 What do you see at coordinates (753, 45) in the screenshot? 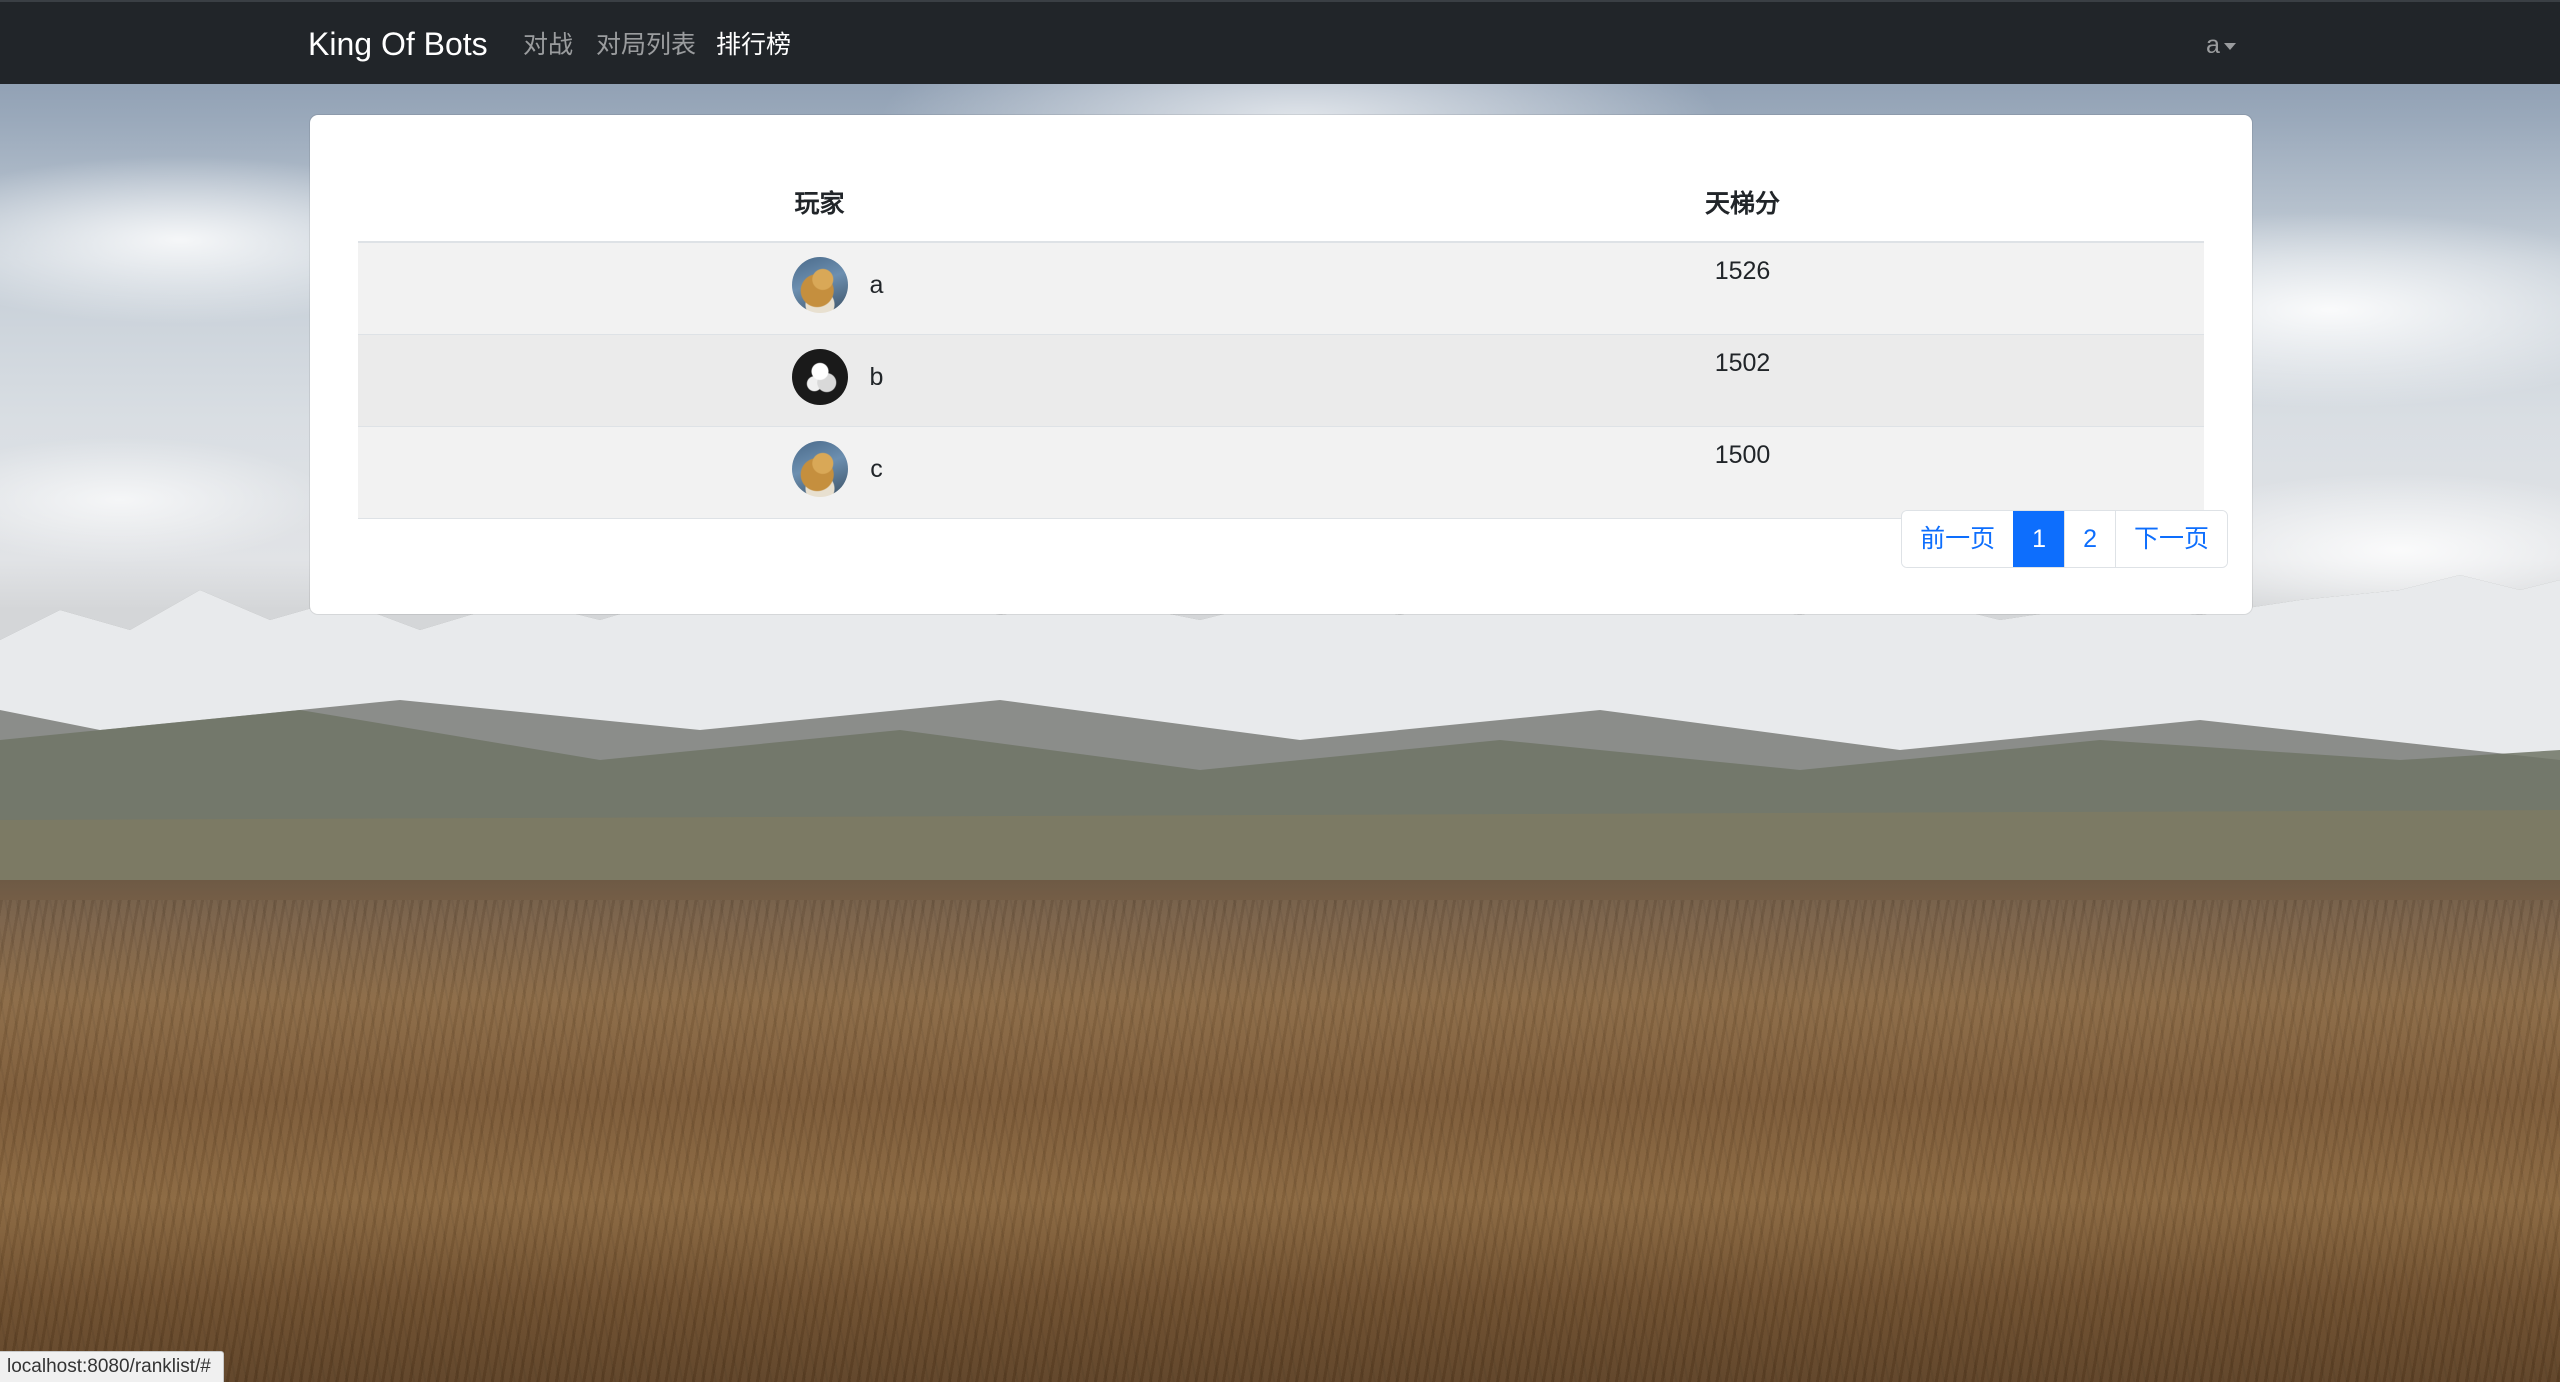
I see `nav-link-ranklist: 排行榜` at bounding box center [753, 45].